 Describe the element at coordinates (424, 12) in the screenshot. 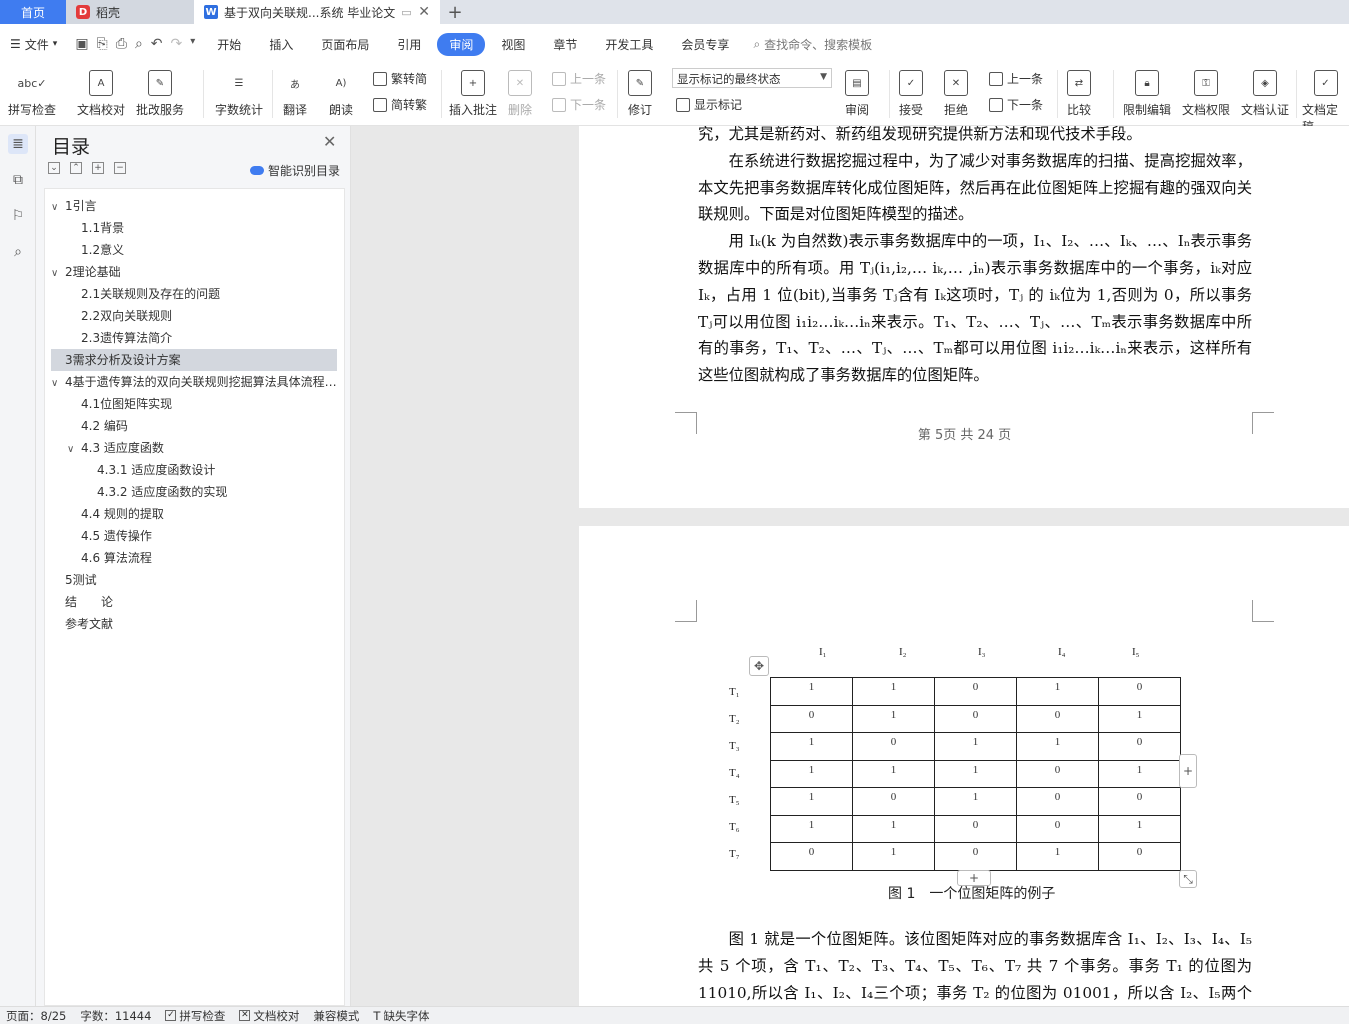

I see `close-icon: ✕` at that location.